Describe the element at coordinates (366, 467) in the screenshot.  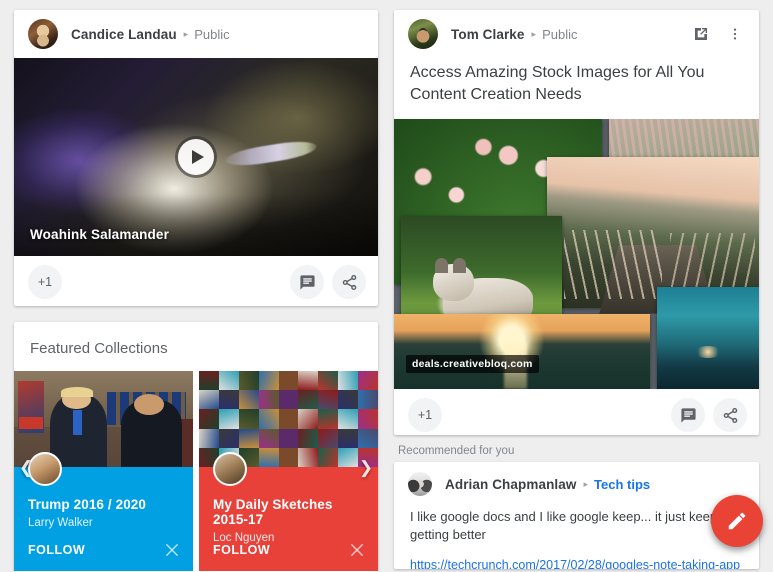
I see `chevron-right-icon: ❯` at that location.